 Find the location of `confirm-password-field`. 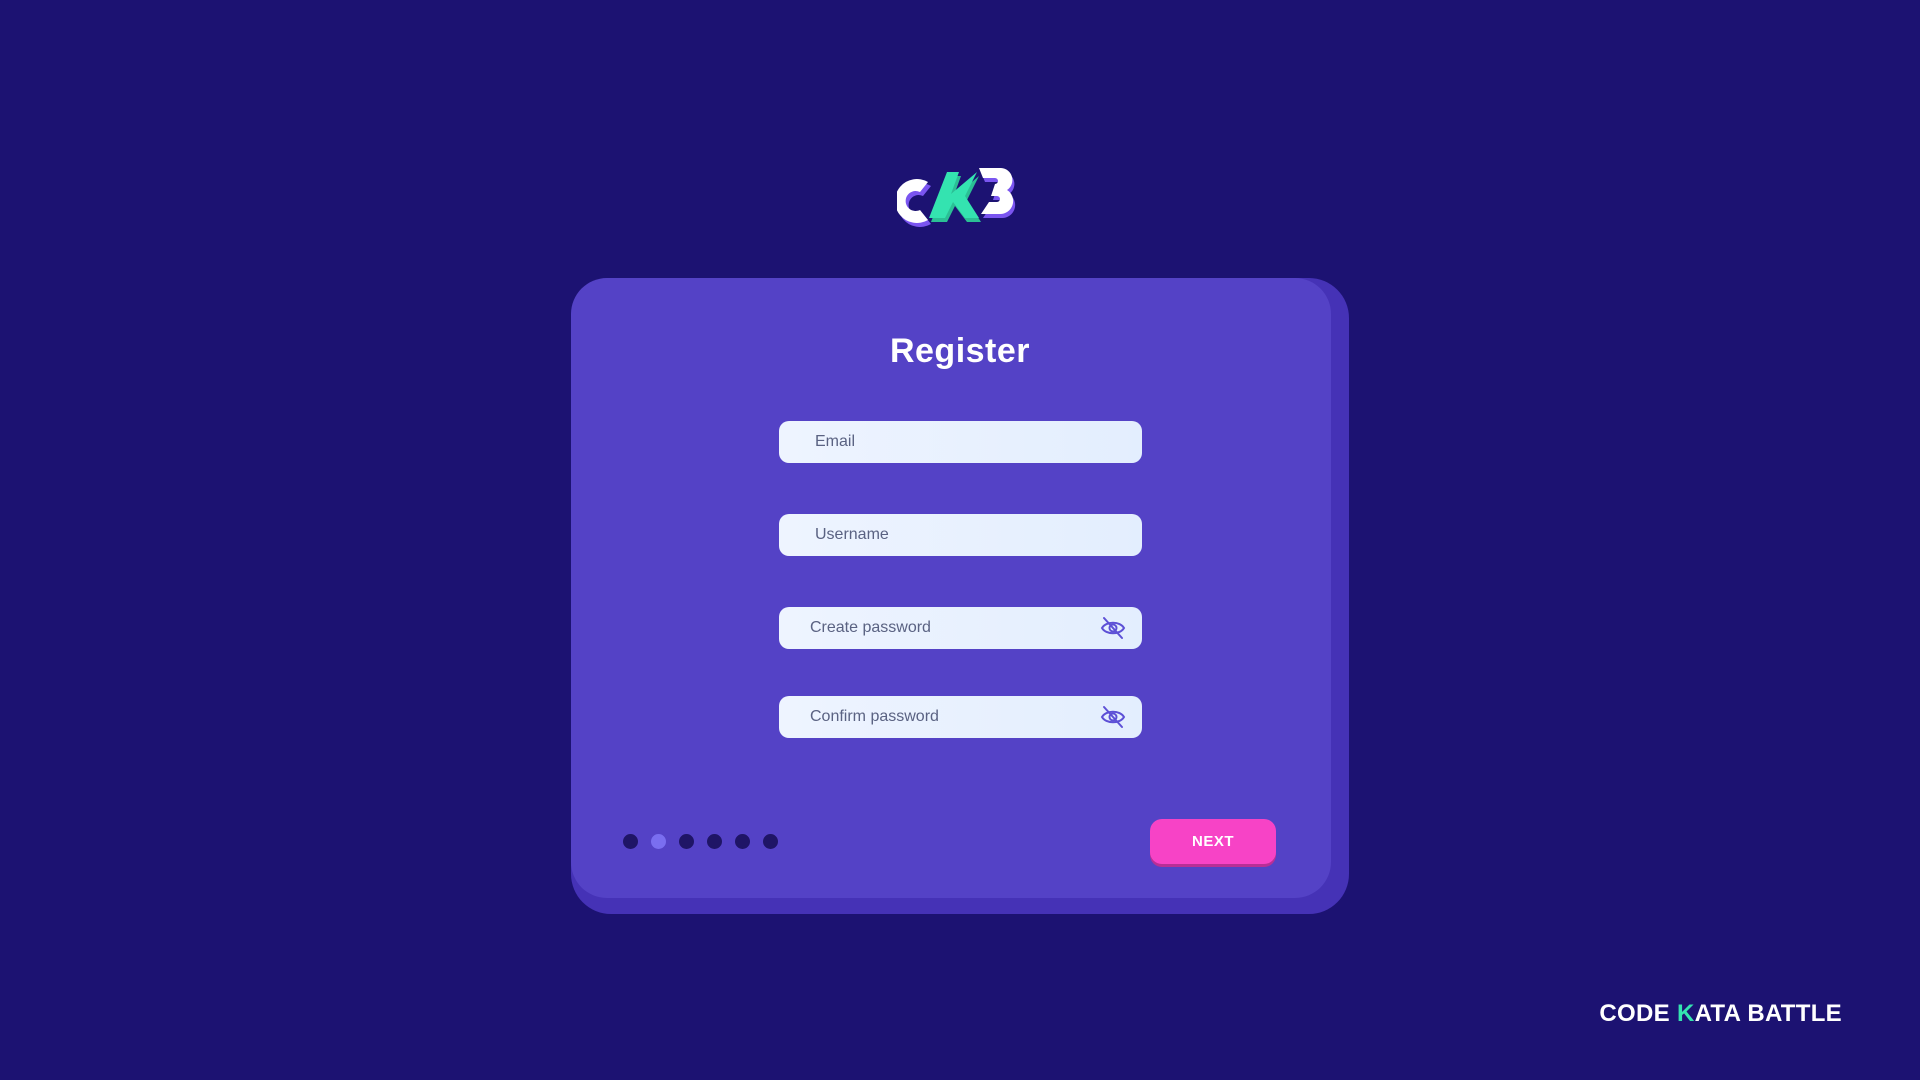

confirm-password-field is located at coordinates (960, 717).